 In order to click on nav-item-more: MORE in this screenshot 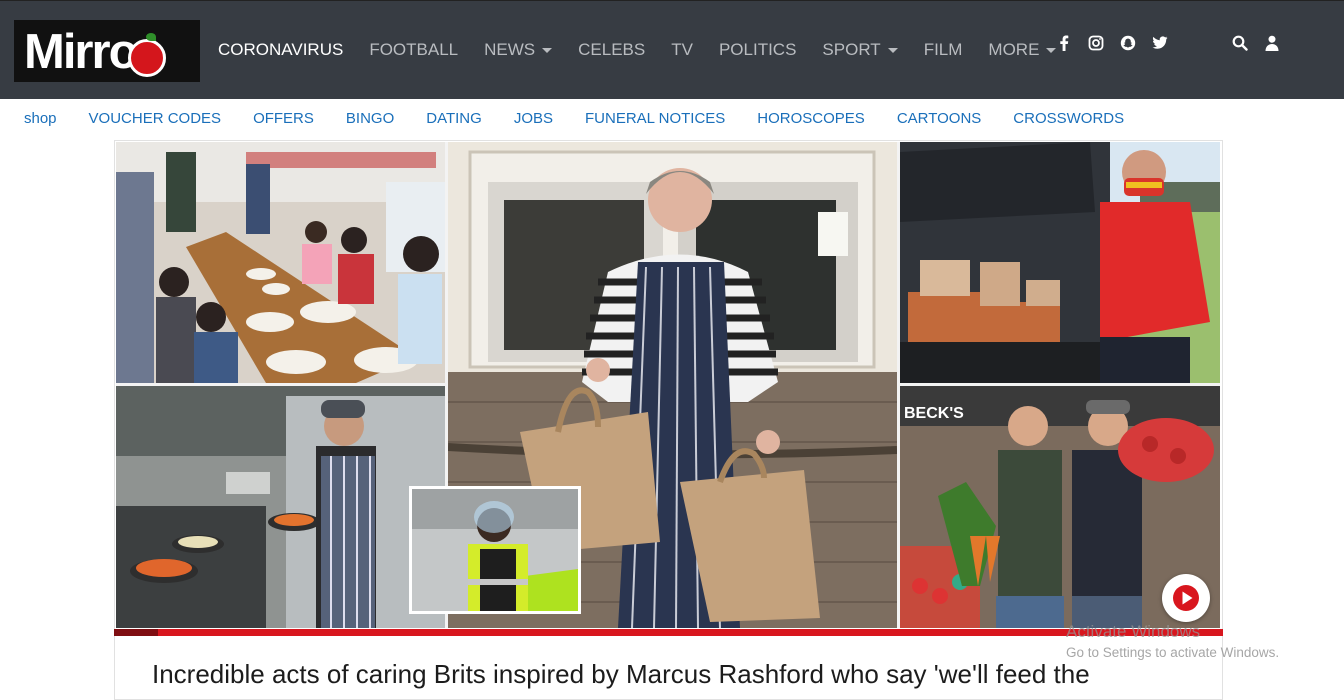, I will do `click(1022, 50)`.